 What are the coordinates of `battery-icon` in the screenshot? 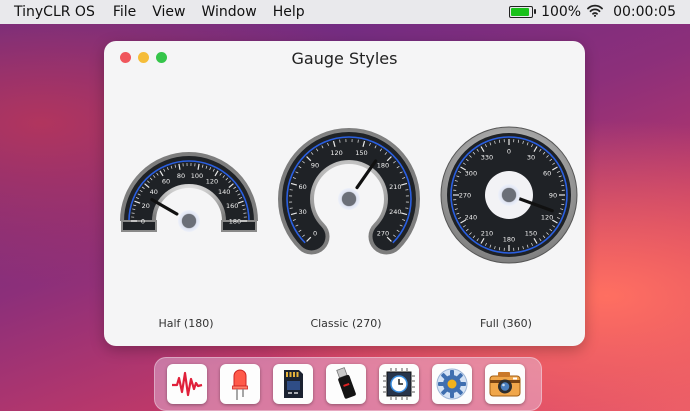 It's located at (523, 12).